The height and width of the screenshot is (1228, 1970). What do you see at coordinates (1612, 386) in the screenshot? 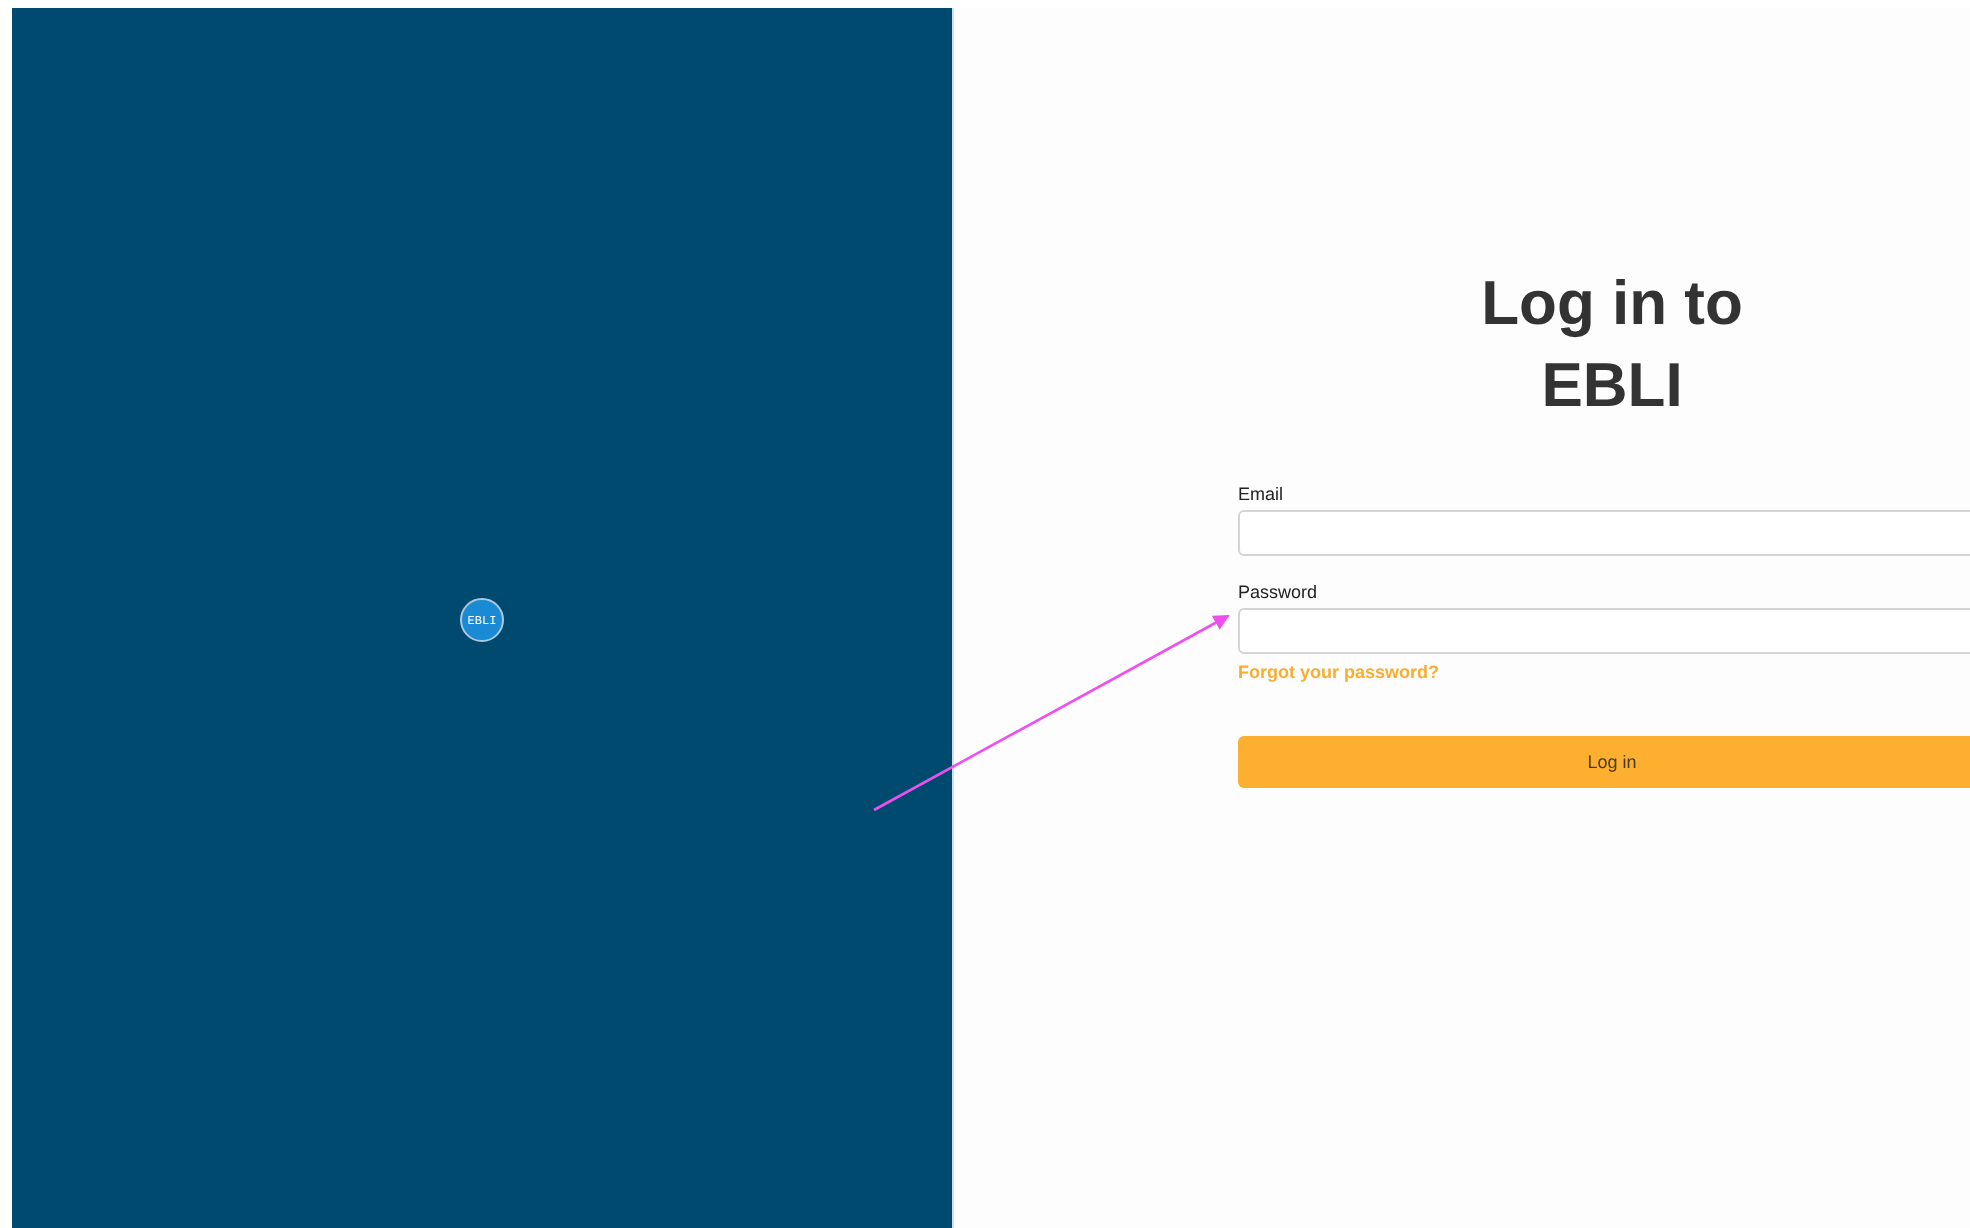
I see `page-title: EBLI` at bounding box center [1612, 386].